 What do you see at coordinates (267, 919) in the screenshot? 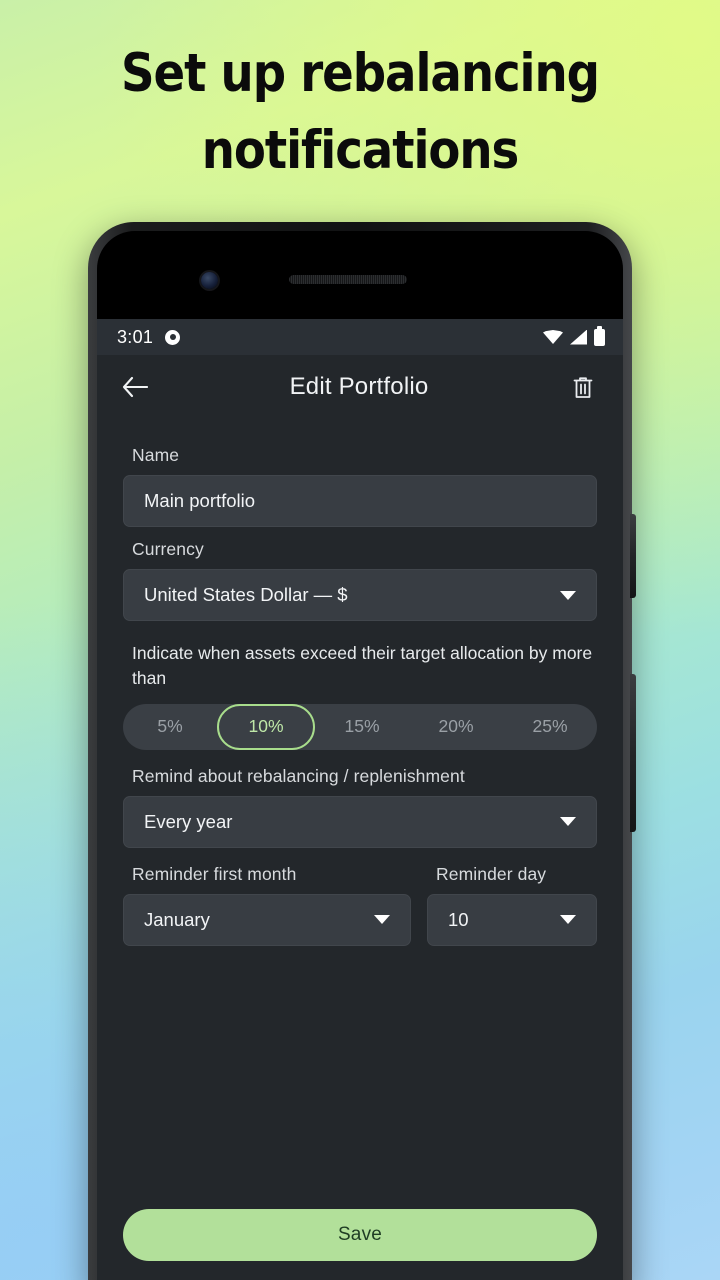
I see `reminder-month-select: January` at bounding box center [267, 919].